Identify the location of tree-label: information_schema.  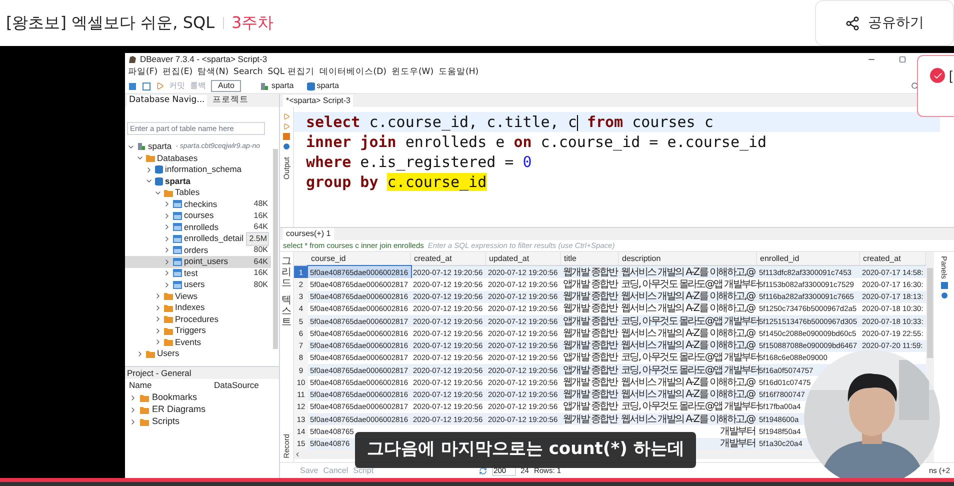
(203, 169).